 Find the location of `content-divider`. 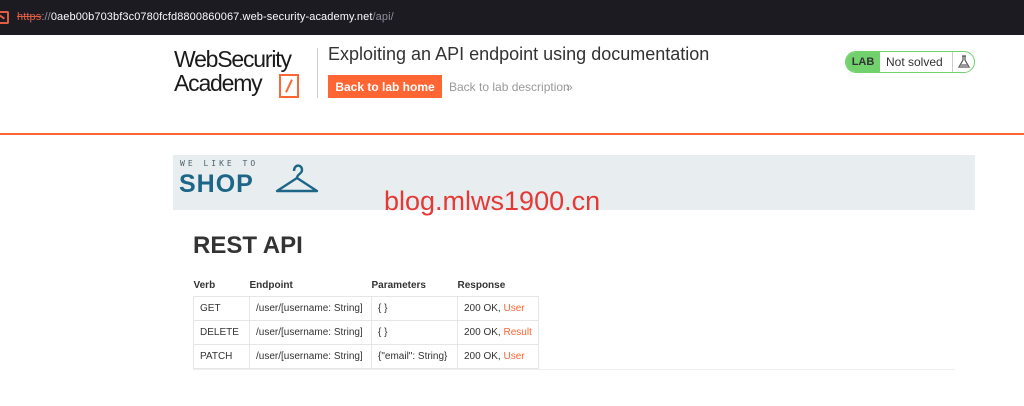

content-divider is located at coordinates (574, 369).